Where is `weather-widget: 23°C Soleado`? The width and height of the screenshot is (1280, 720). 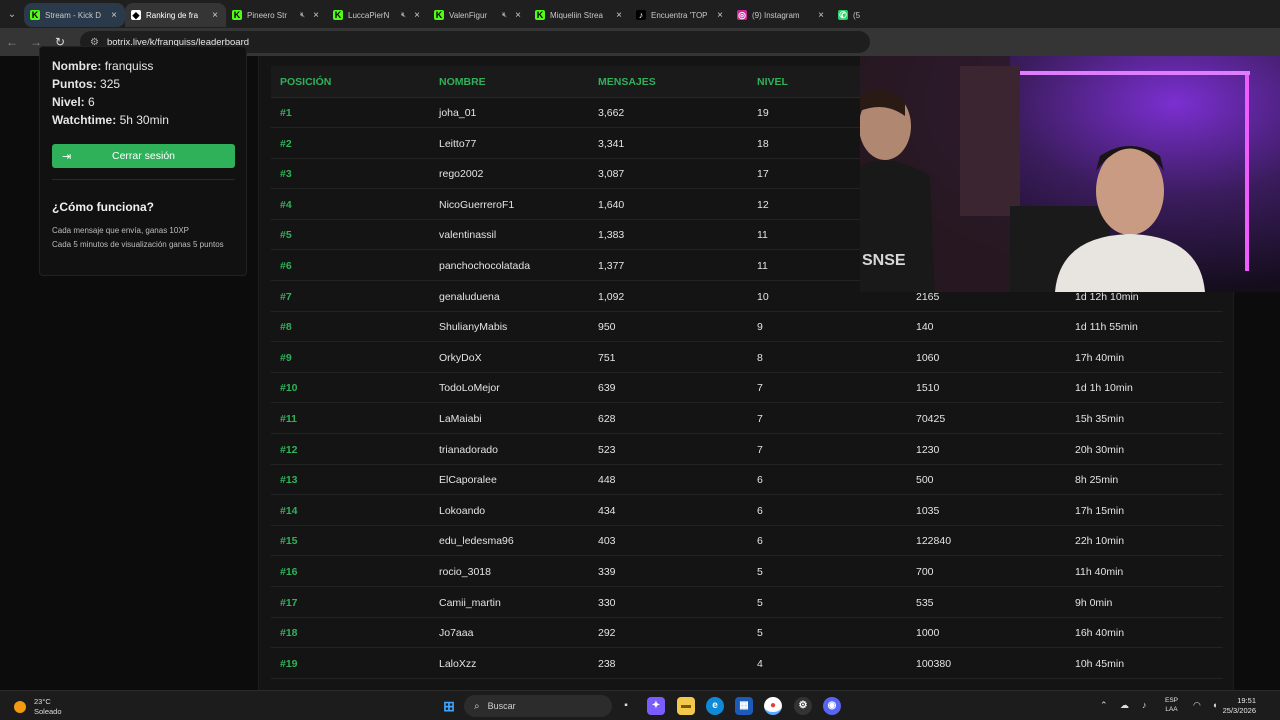 weather-widget: 23°C Soleado is located at coordinates (38, 707).